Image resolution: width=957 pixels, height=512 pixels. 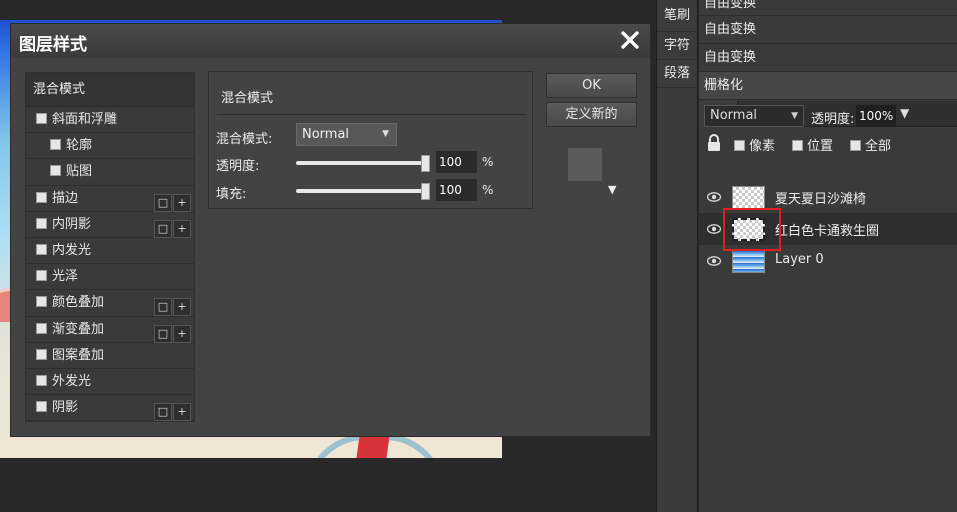 What do you see at coordinates (231, 194) in the screenshot?
I see `fill-label: 填充:` at bounding box center [231, 194].